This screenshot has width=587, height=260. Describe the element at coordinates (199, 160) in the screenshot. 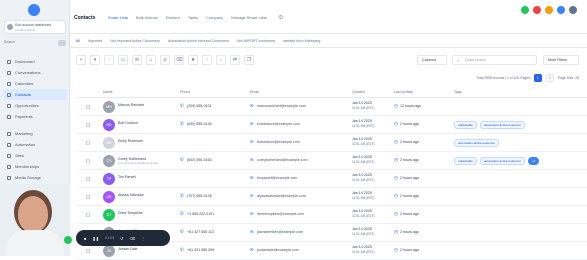

I see `contact-phone: (602) 555-0163` at that location.